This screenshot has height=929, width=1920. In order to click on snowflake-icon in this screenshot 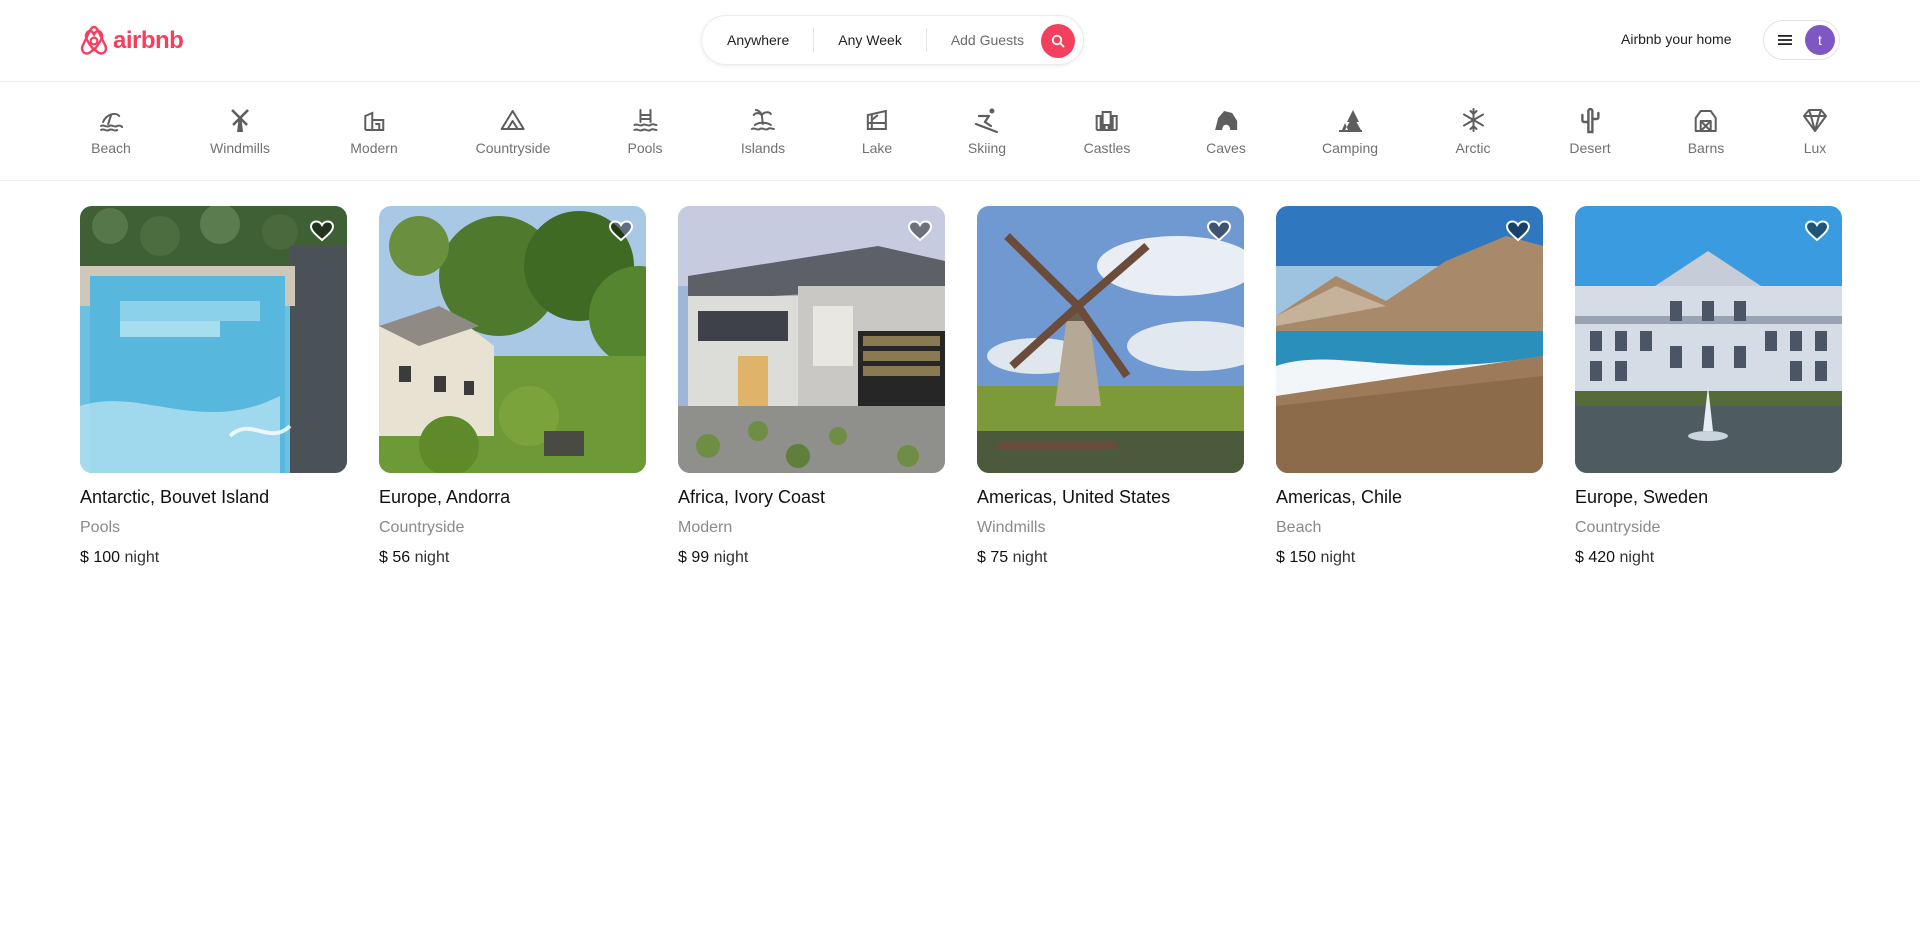, I will do `click(1473, 120)`.